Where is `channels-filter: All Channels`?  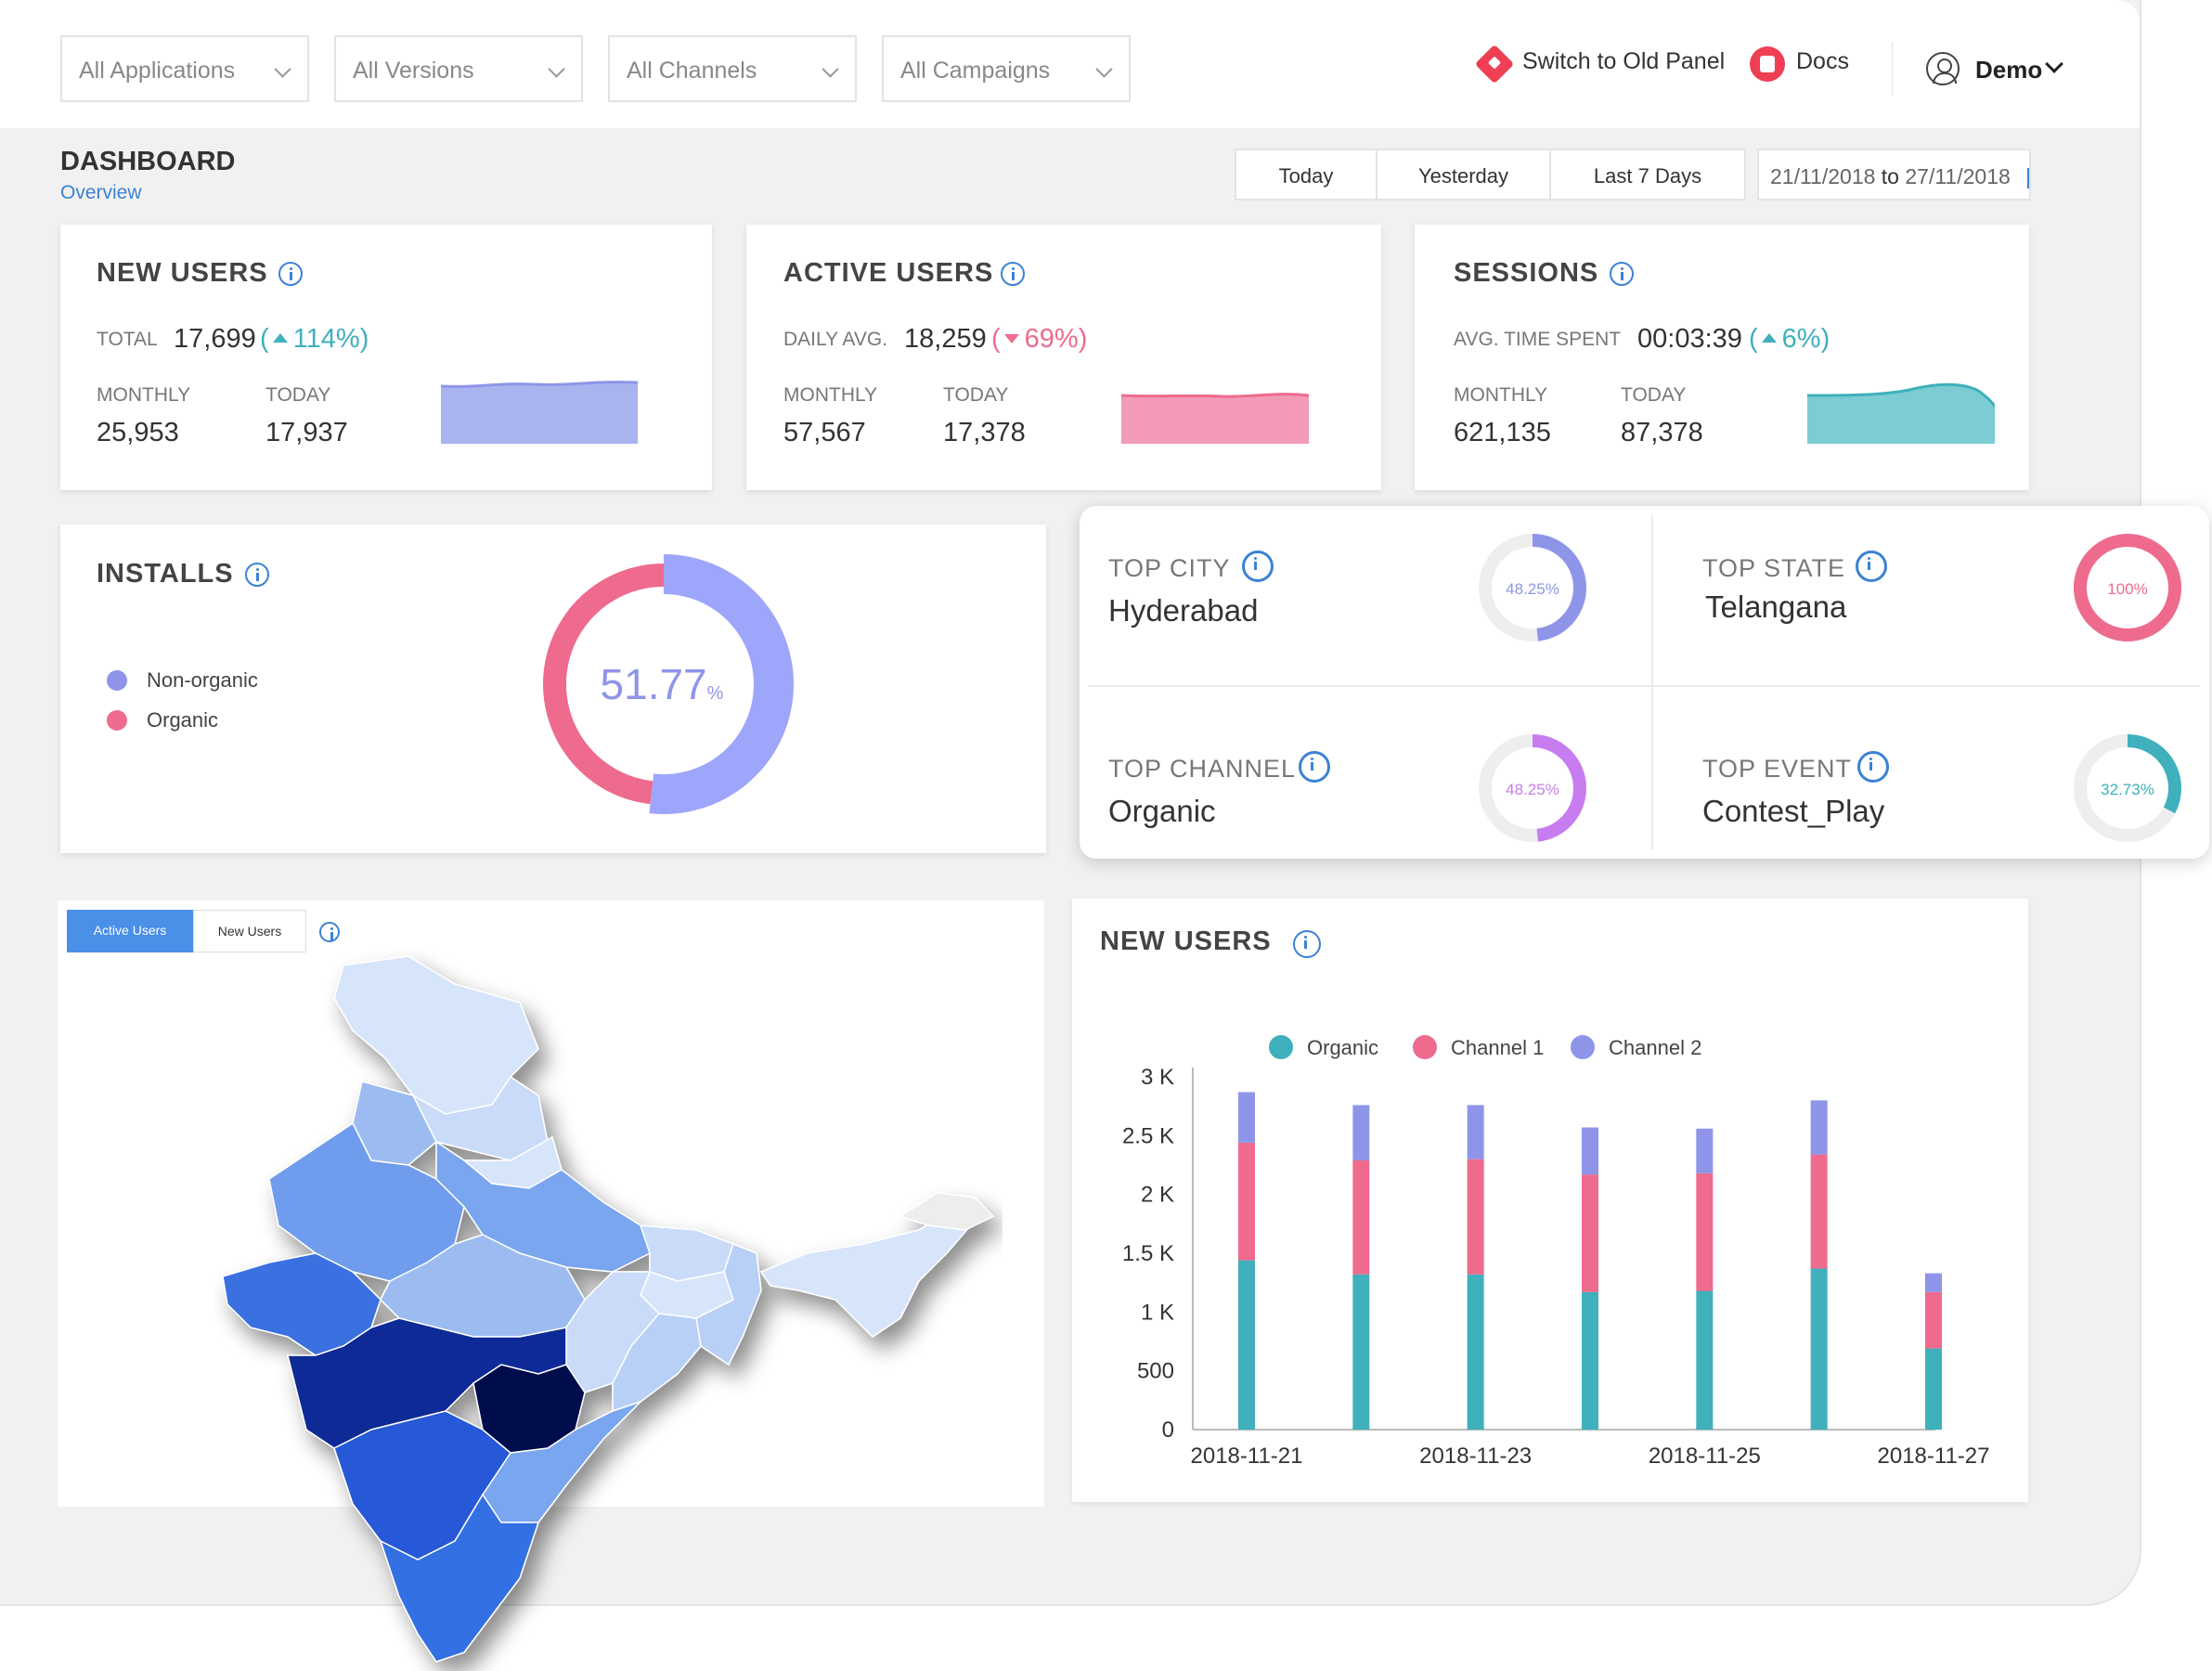 channels-filter: All Channels is located at coordinates (732, 68).